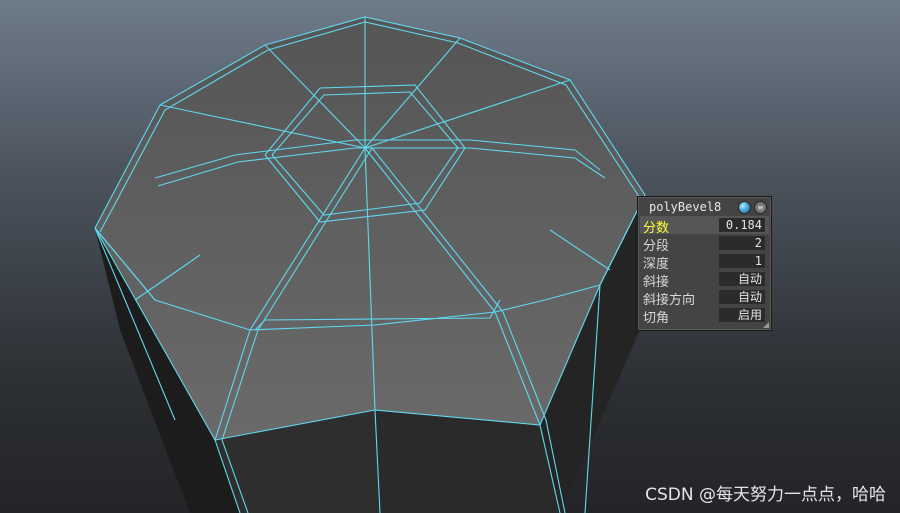  Describe the element at coordinates (765, 495) in the screenshot. I see `watermark: CSDN @每天努力一点点，哈哈` at that location.